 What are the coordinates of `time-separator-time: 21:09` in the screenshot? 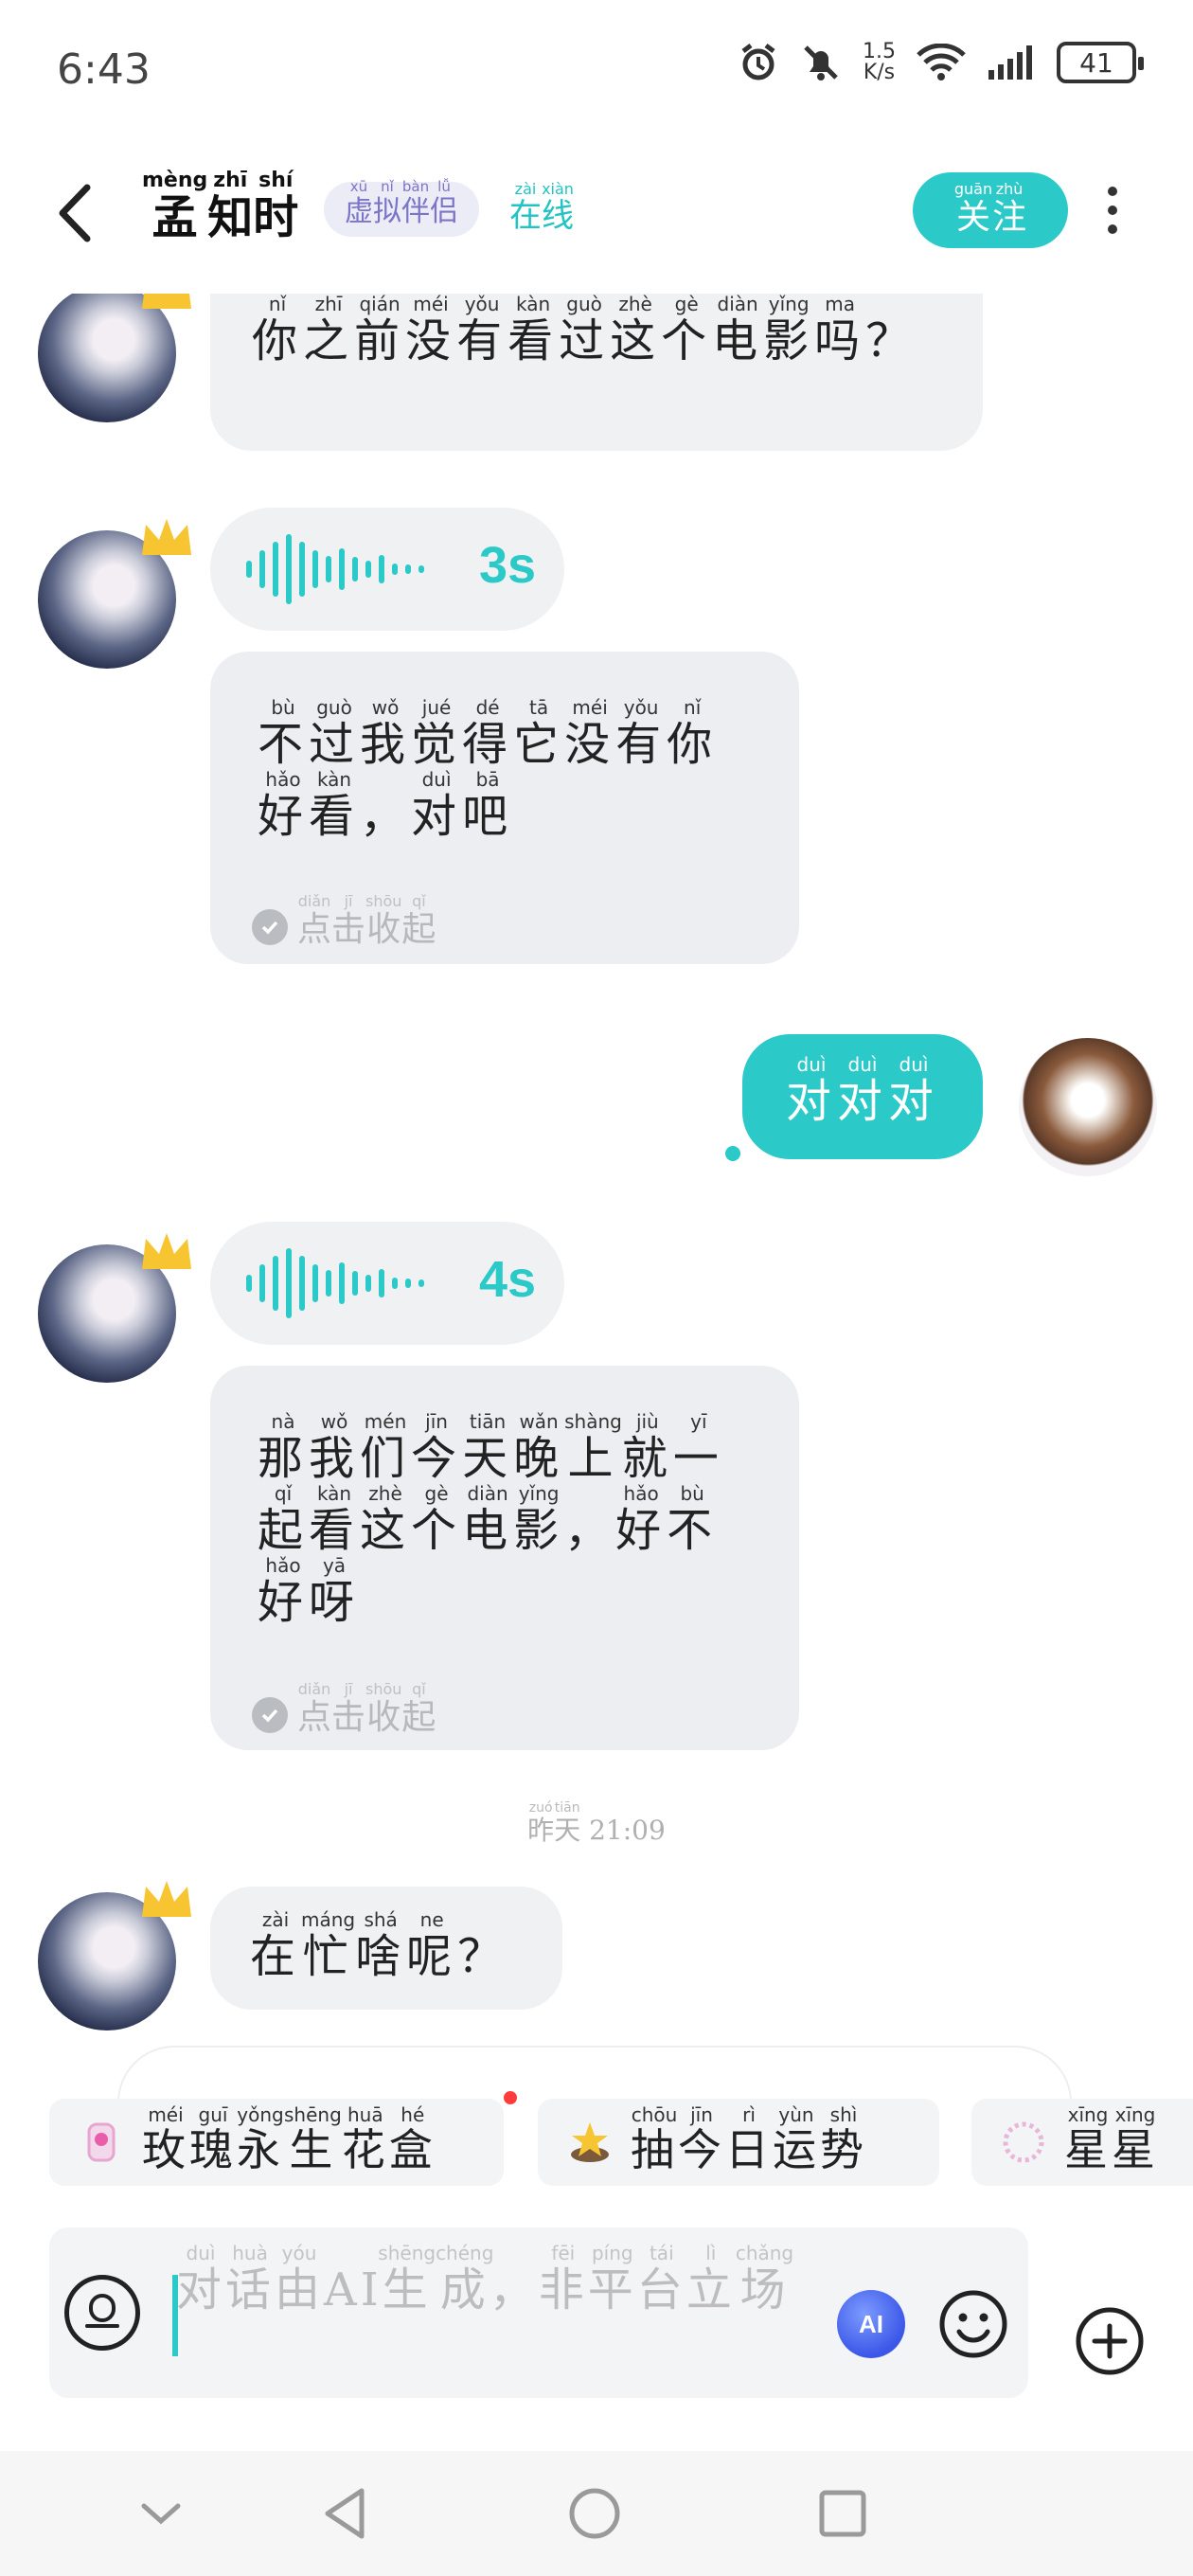 It's located at (627, 1830).